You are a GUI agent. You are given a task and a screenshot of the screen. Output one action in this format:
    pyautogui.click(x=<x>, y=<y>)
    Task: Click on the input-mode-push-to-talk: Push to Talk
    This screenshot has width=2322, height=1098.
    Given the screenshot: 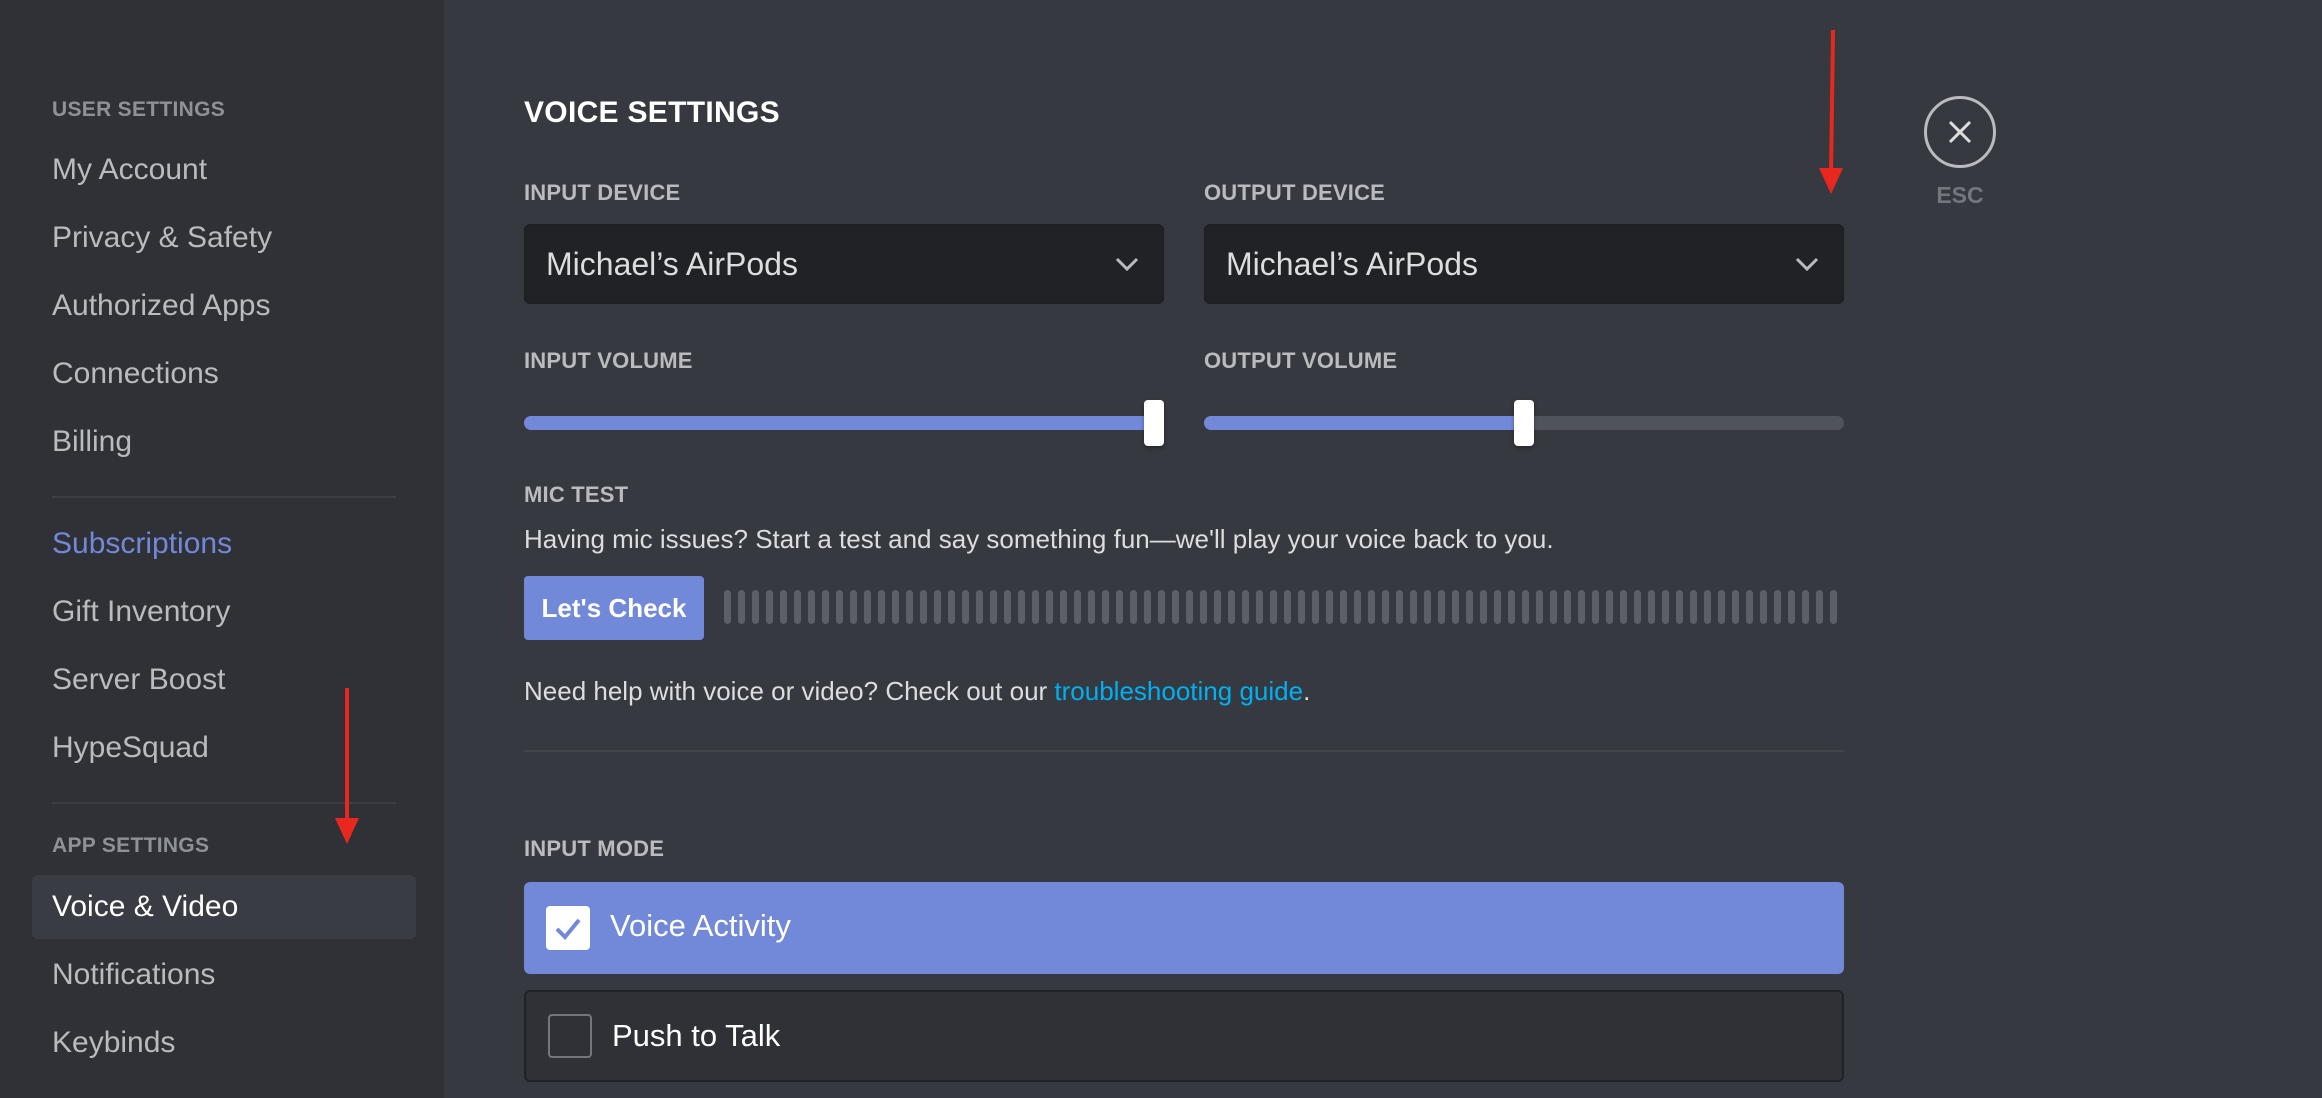 What is the action you would take?
    pyautogui.click(x=1184, y=1036)
    